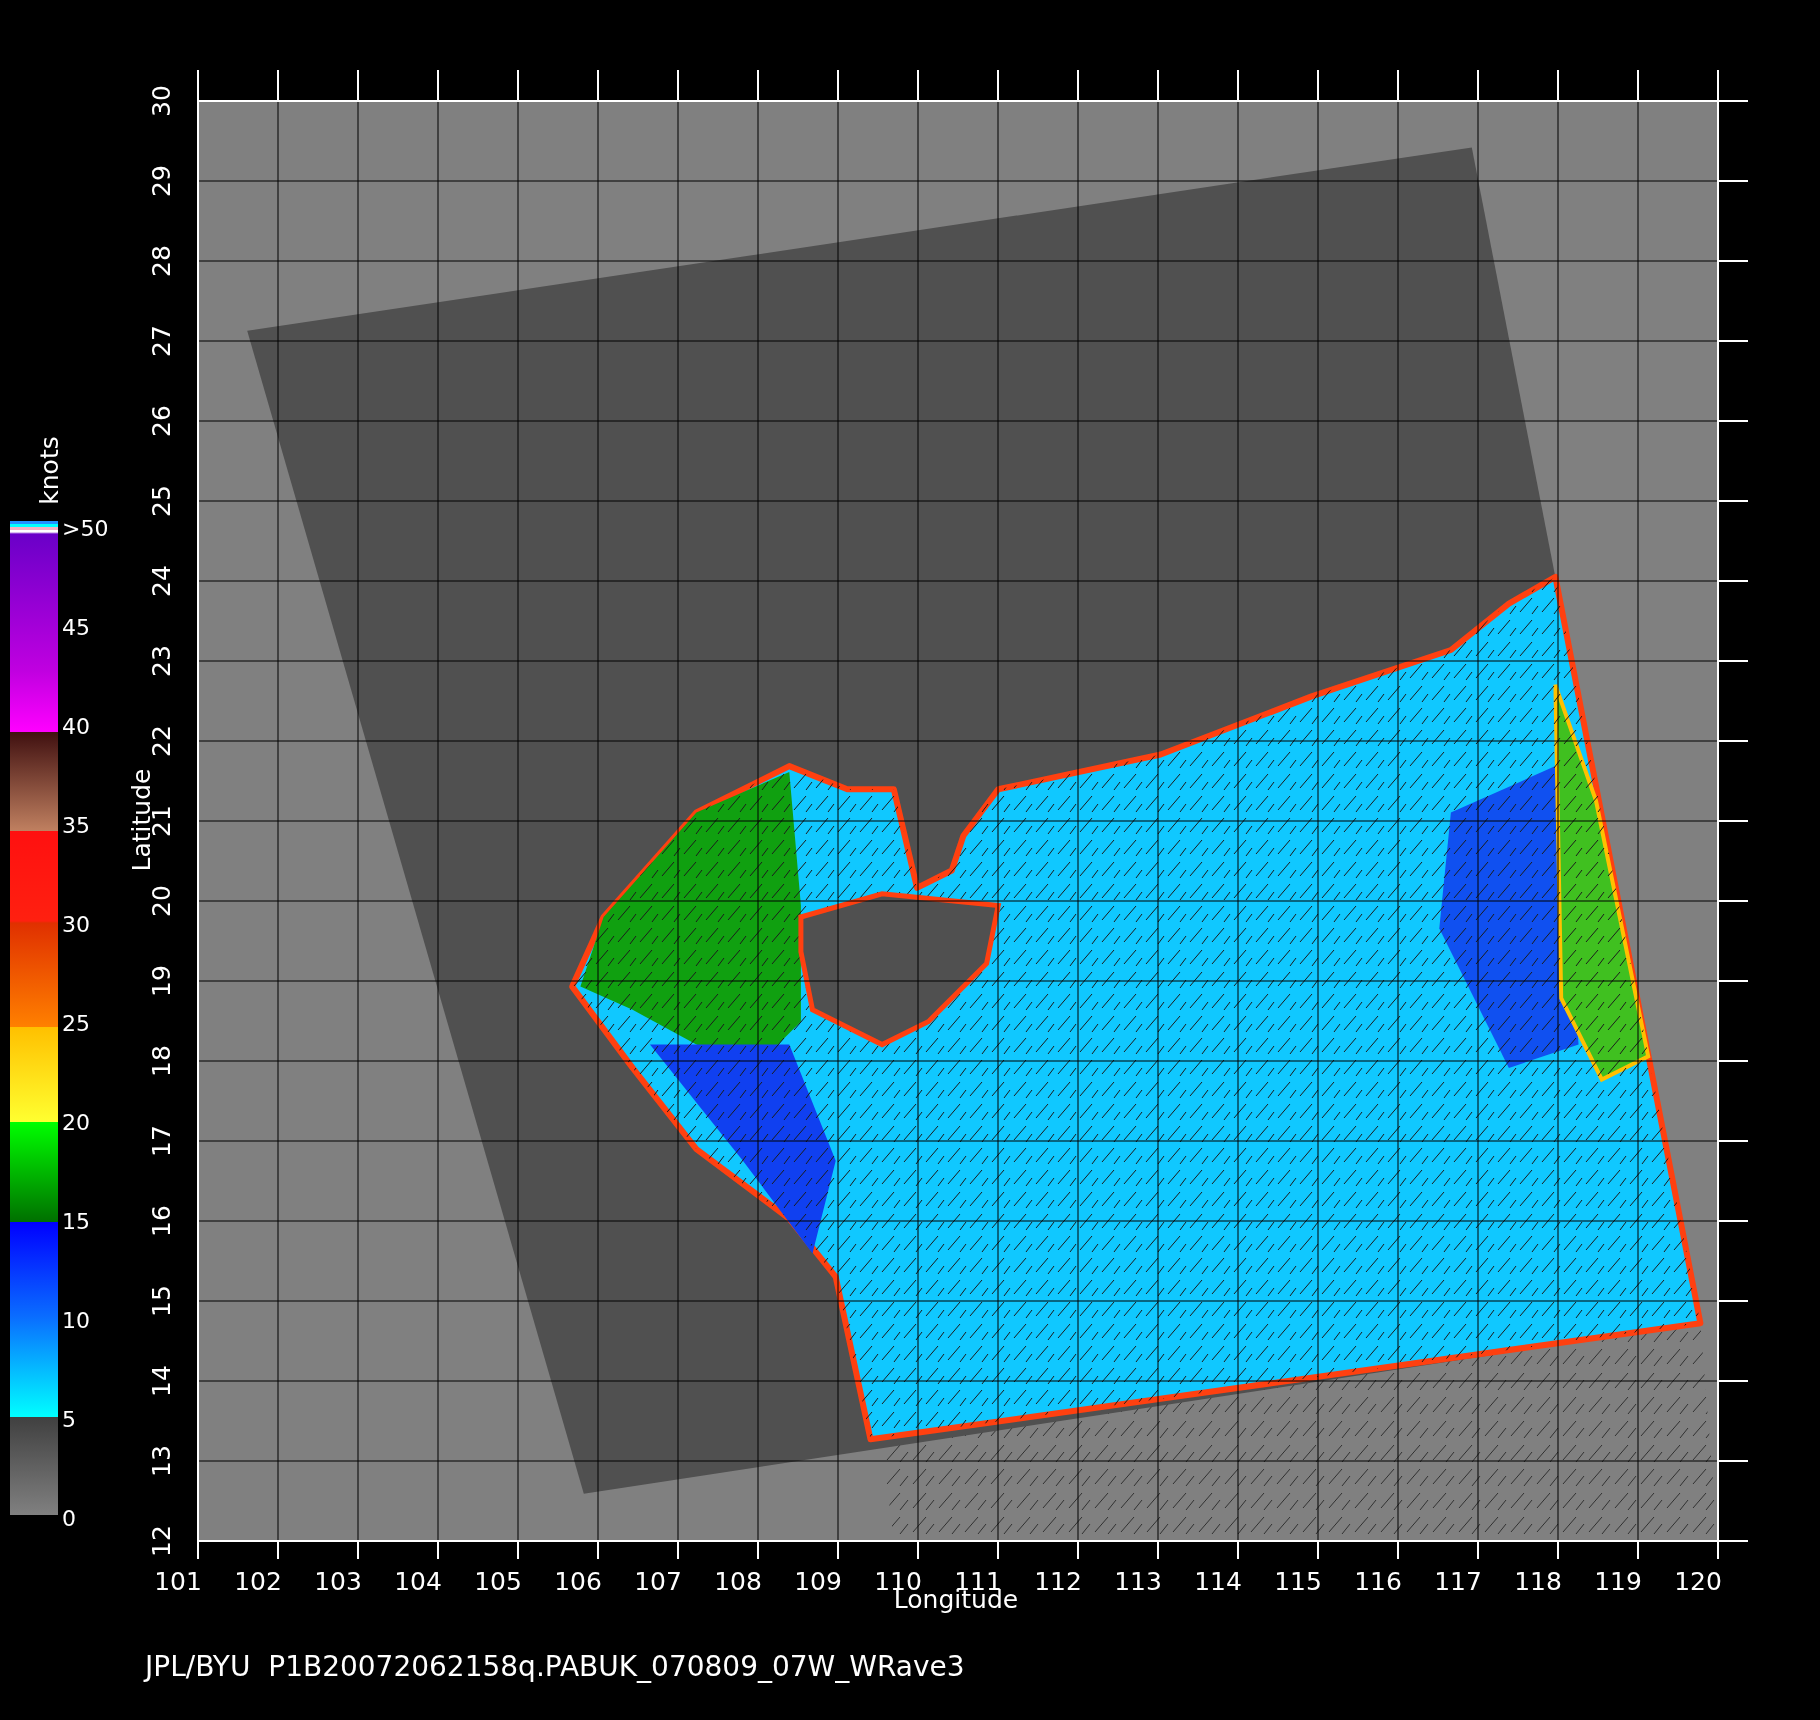 The height and width of the screenshot is (1720, 1820). I want to click on tick-label: 103, so click(338, 1581).